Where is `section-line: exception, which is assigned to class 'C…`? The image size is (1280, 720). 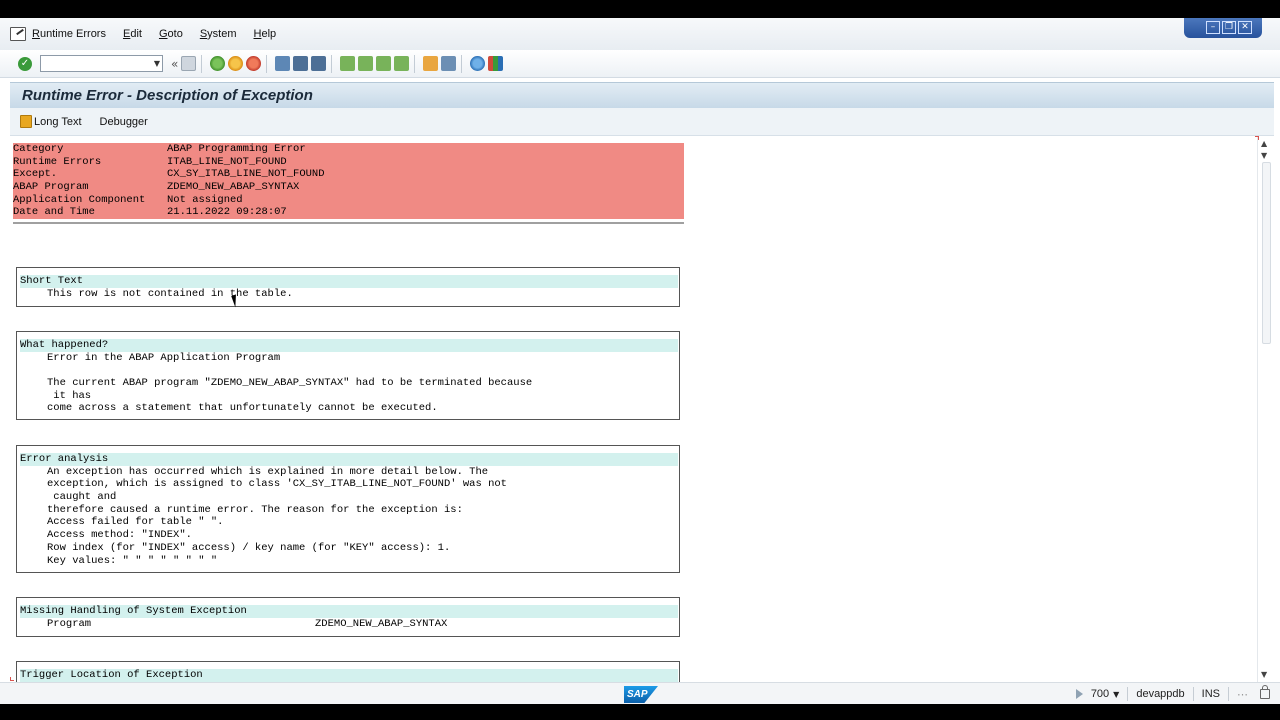
section-line: exception, which is assigned to class 'C… is located at coordinates (277, 484).